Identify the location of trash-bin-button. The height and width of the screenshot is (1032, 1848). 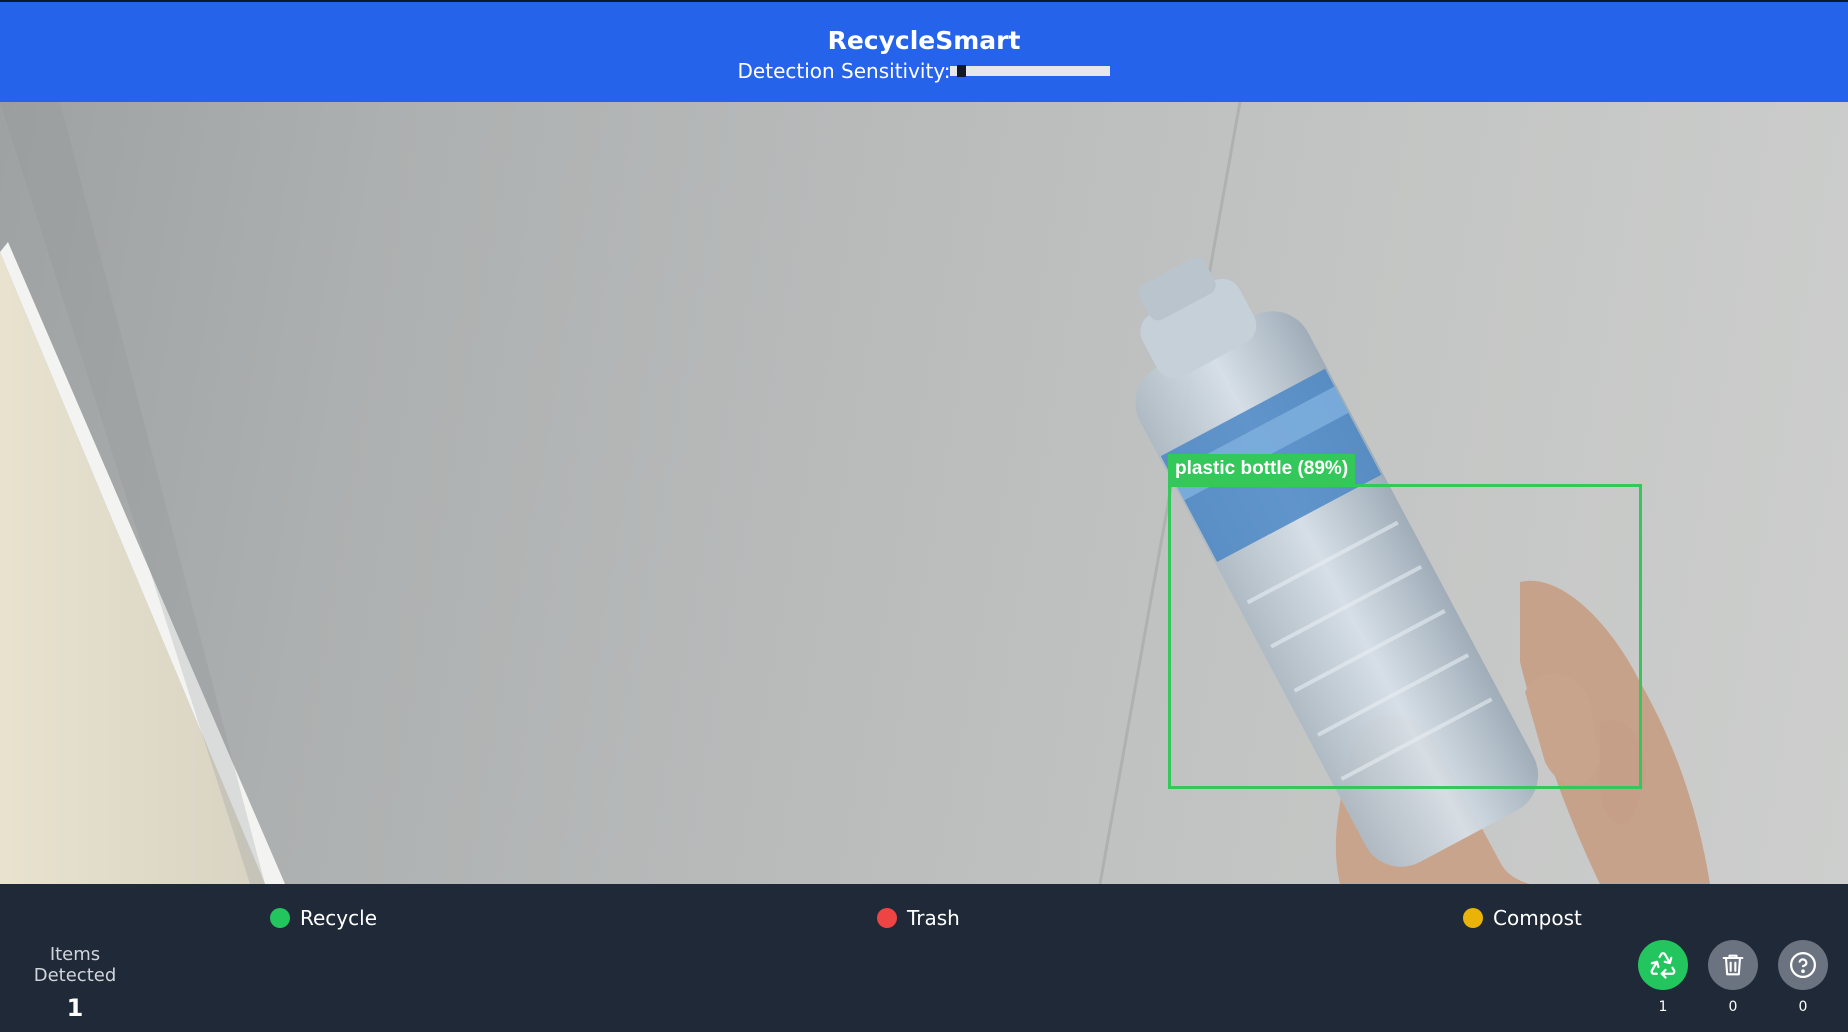
(1733, 965).